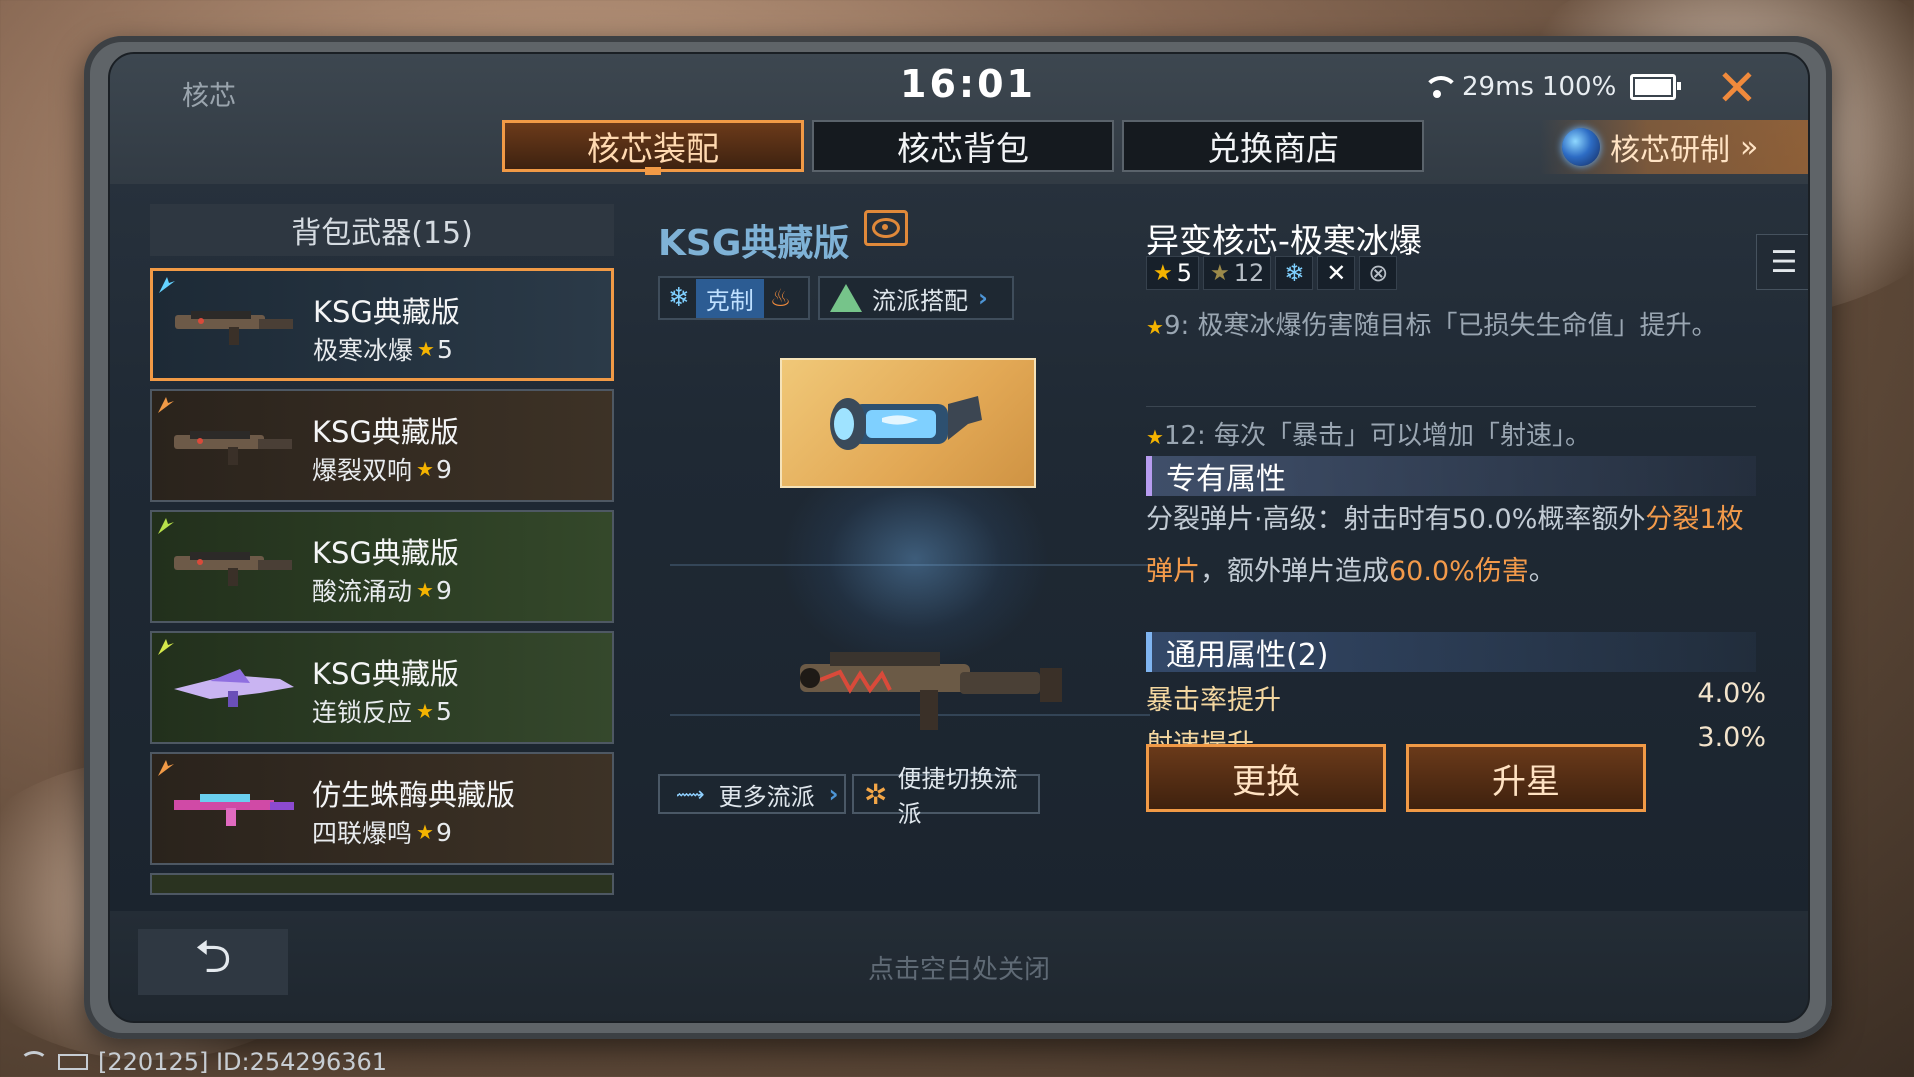  I want to click on star-count: 12, so click(1249, 273).